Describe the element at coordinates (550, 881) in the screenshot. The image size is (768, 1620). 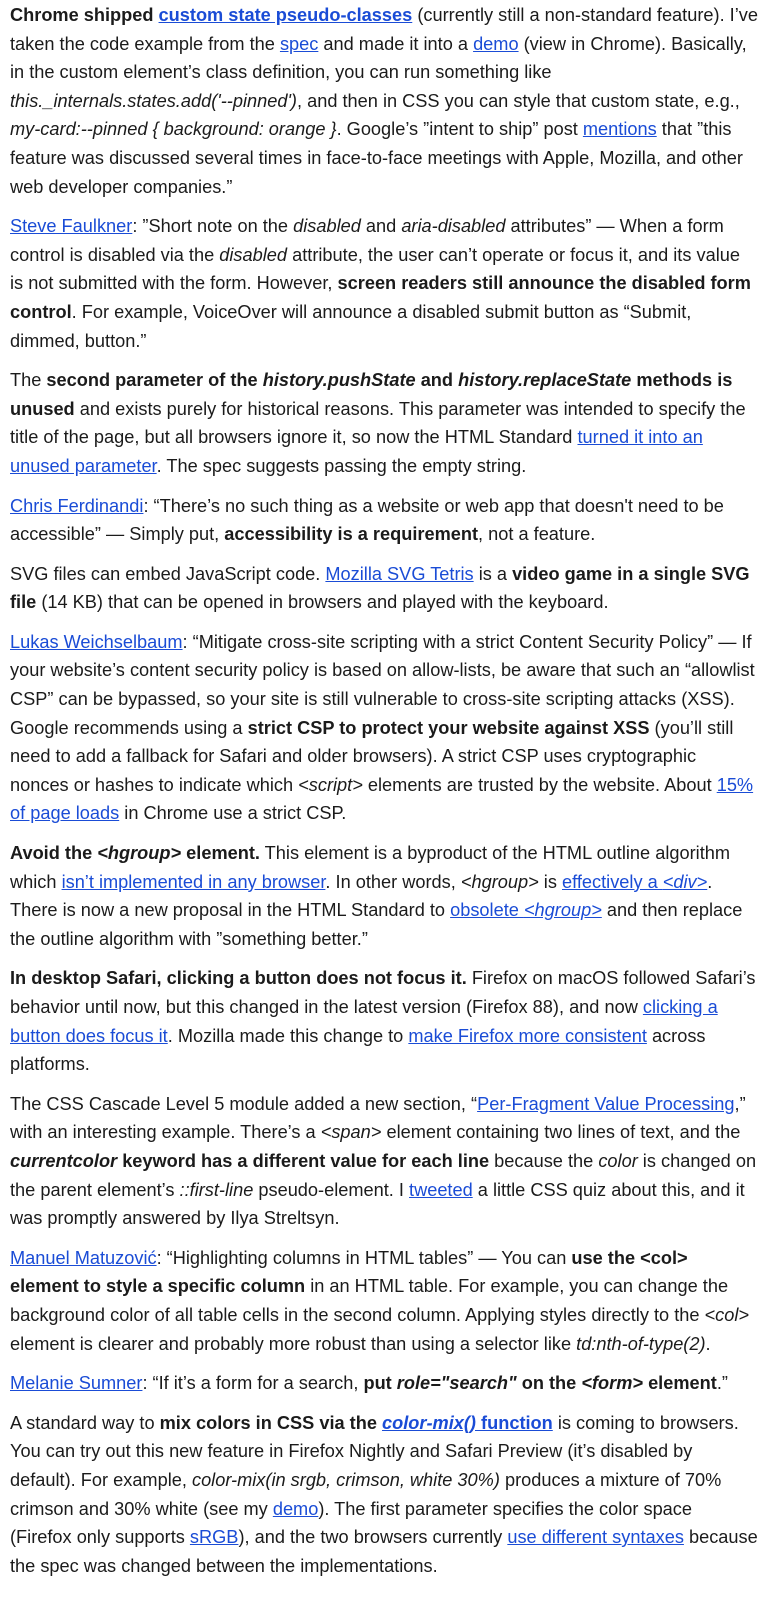
I see `text-run: is` at that location.